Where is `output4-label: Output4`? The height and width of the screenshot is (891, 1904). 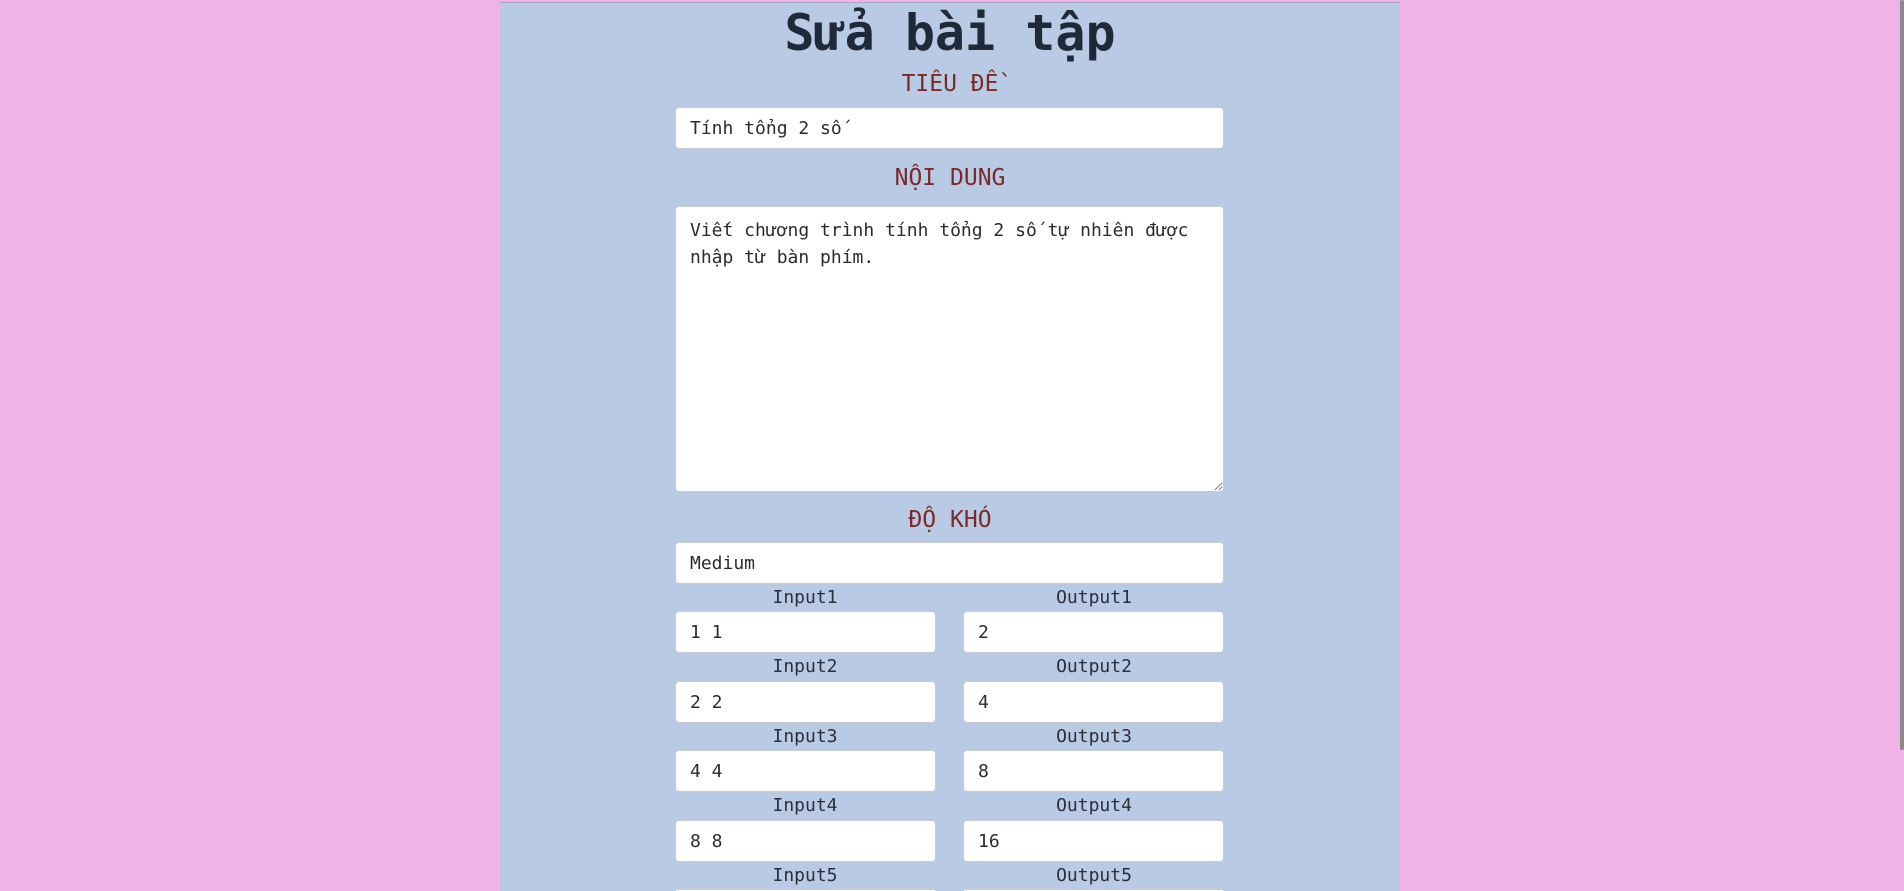
output4-label: Output4 is located at coordinates (1094, 805).